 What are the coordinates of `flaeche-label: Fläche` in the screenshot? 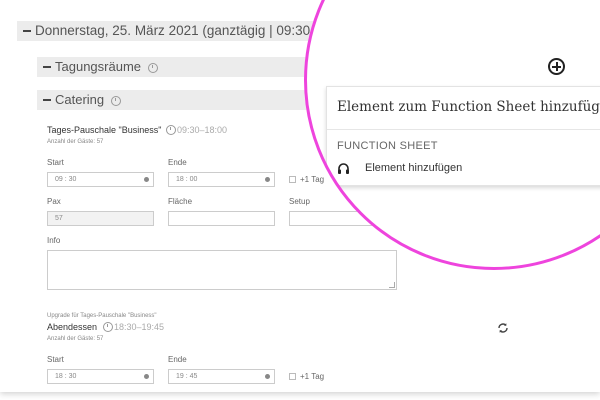 It's located at (180, 201).